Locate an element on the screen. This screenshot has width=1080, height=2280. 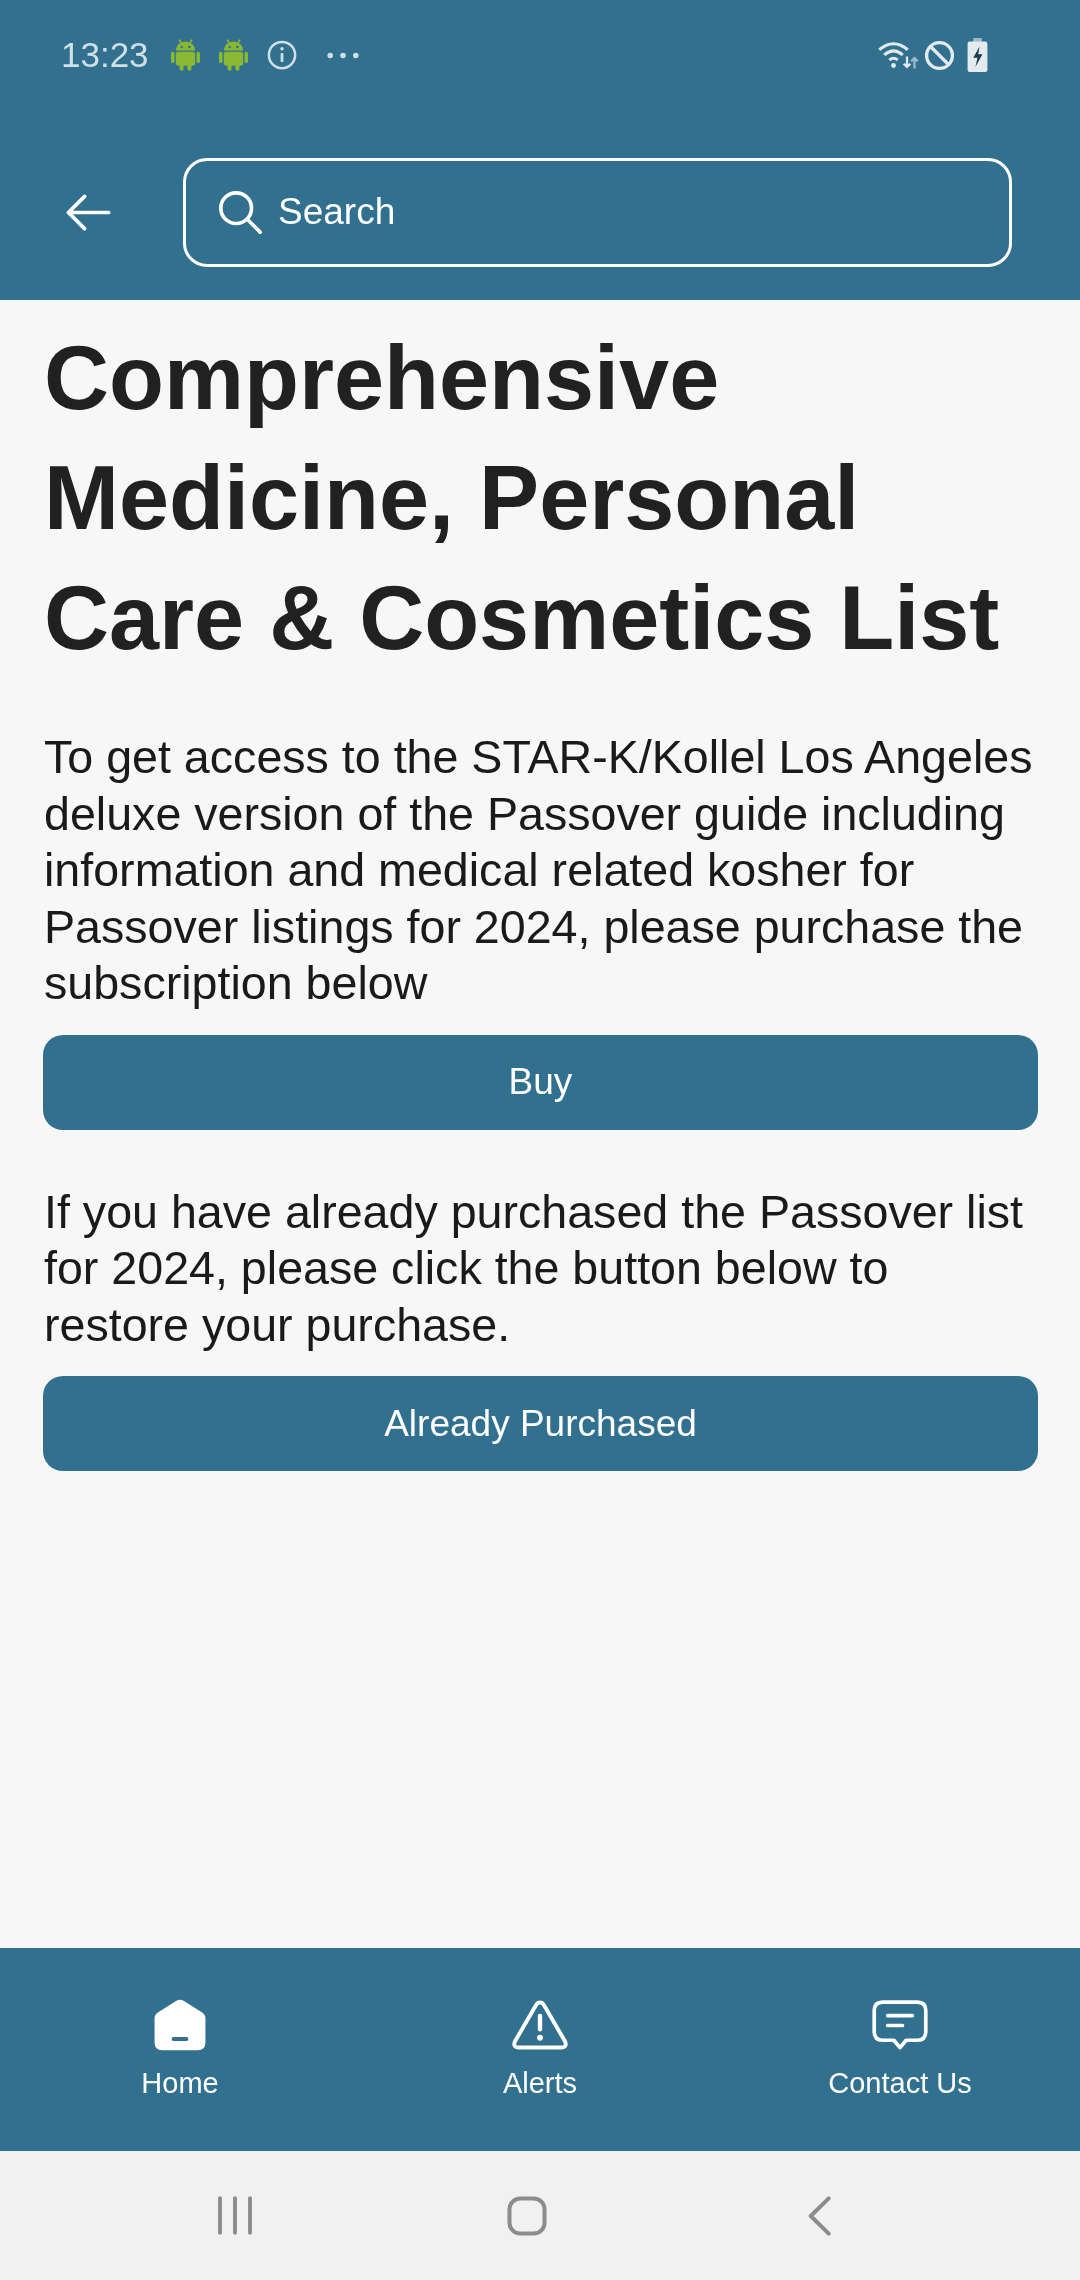
more-dots-icon is located at coordinates (342, 55).